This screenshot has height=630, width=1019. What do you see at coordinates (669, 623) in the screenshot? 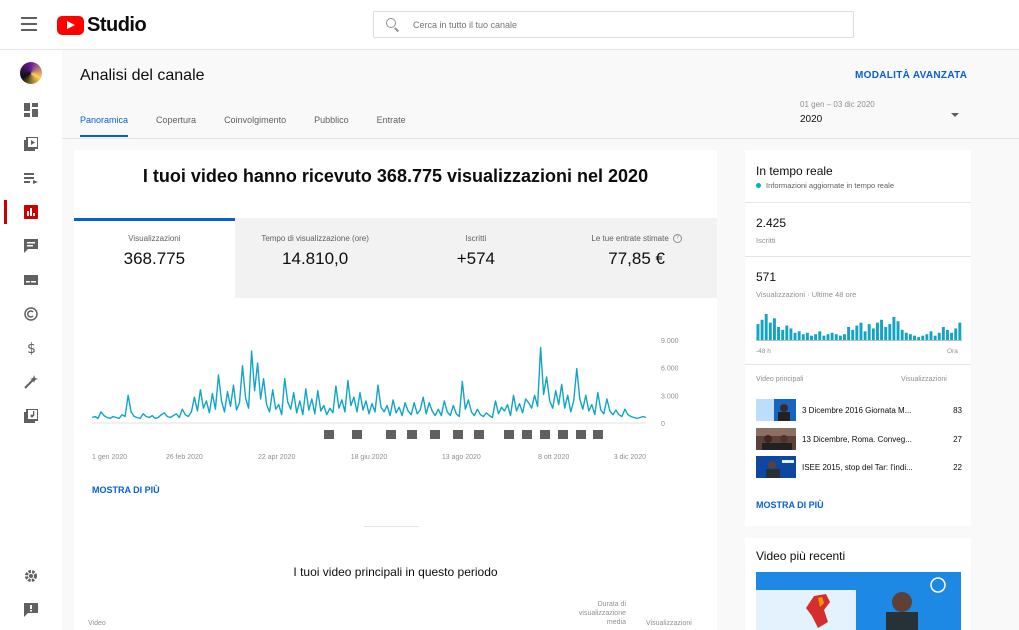
I see `column-views: Visualizzazioni` at bounding box center [669, 623].